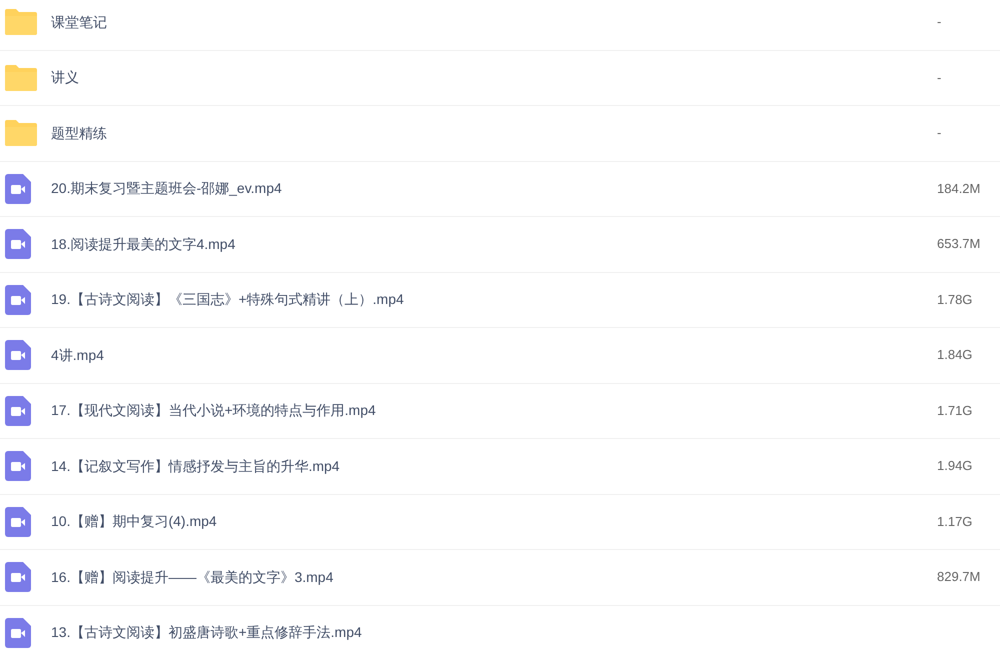  I want to click on file-name: 课堂笔记, so click(79, 22).